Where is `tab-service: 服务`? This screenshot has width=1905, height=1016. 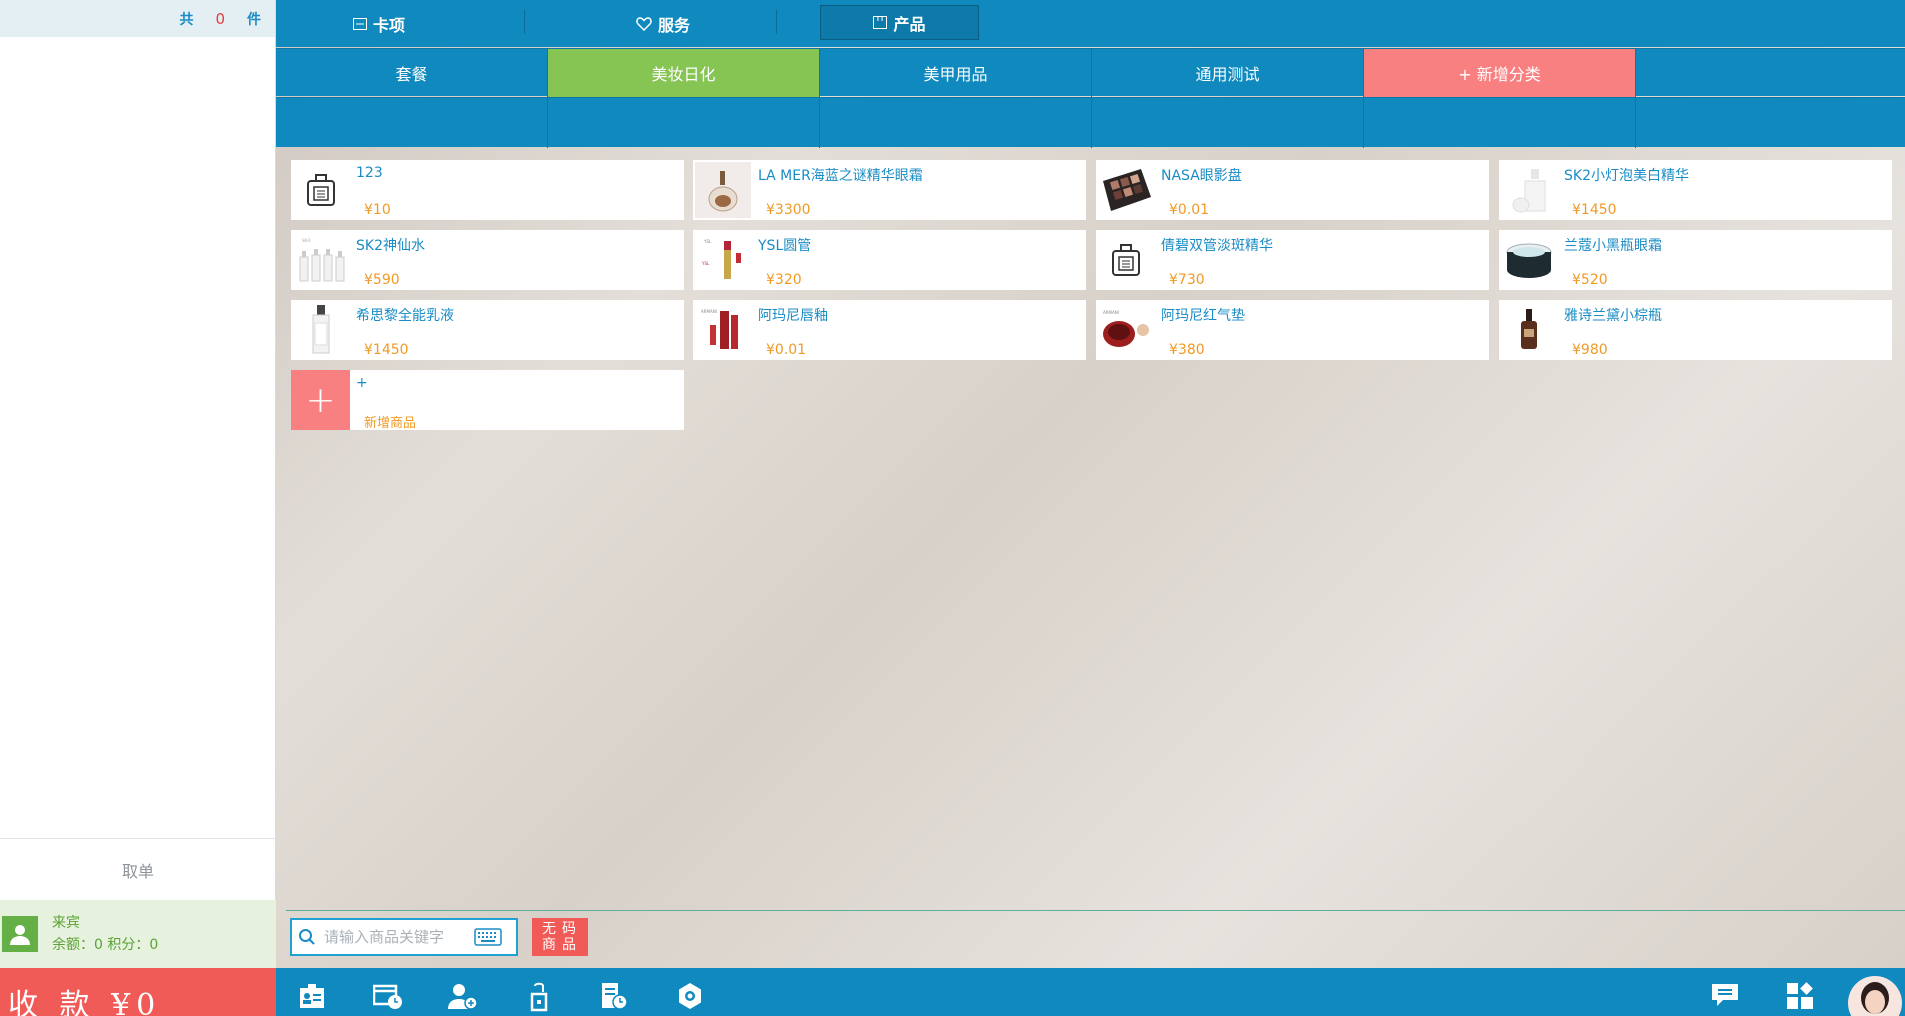 tab-service: 服务 is located at coordinates (663, 23).